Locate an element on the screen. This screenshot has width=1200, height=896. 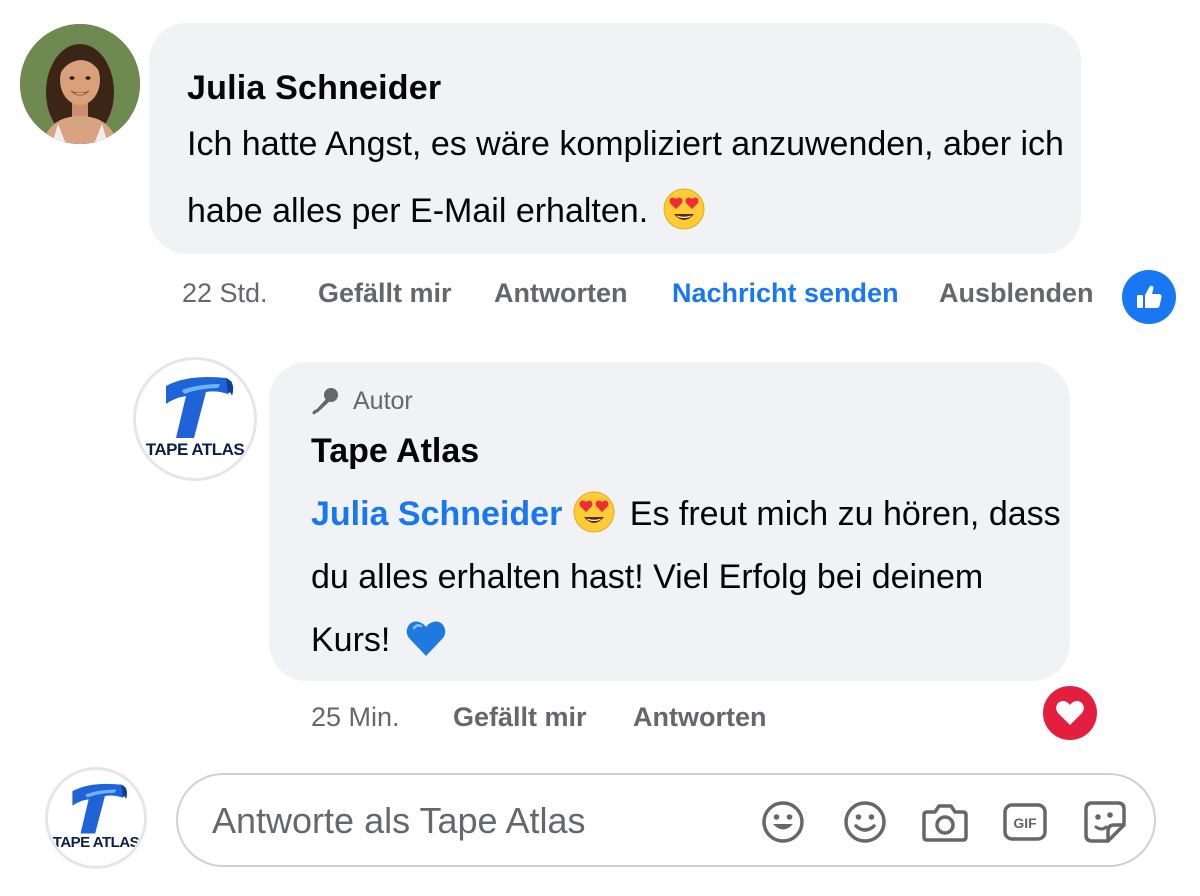
thumbs-up-icon is located at coordinates (1149, 296).